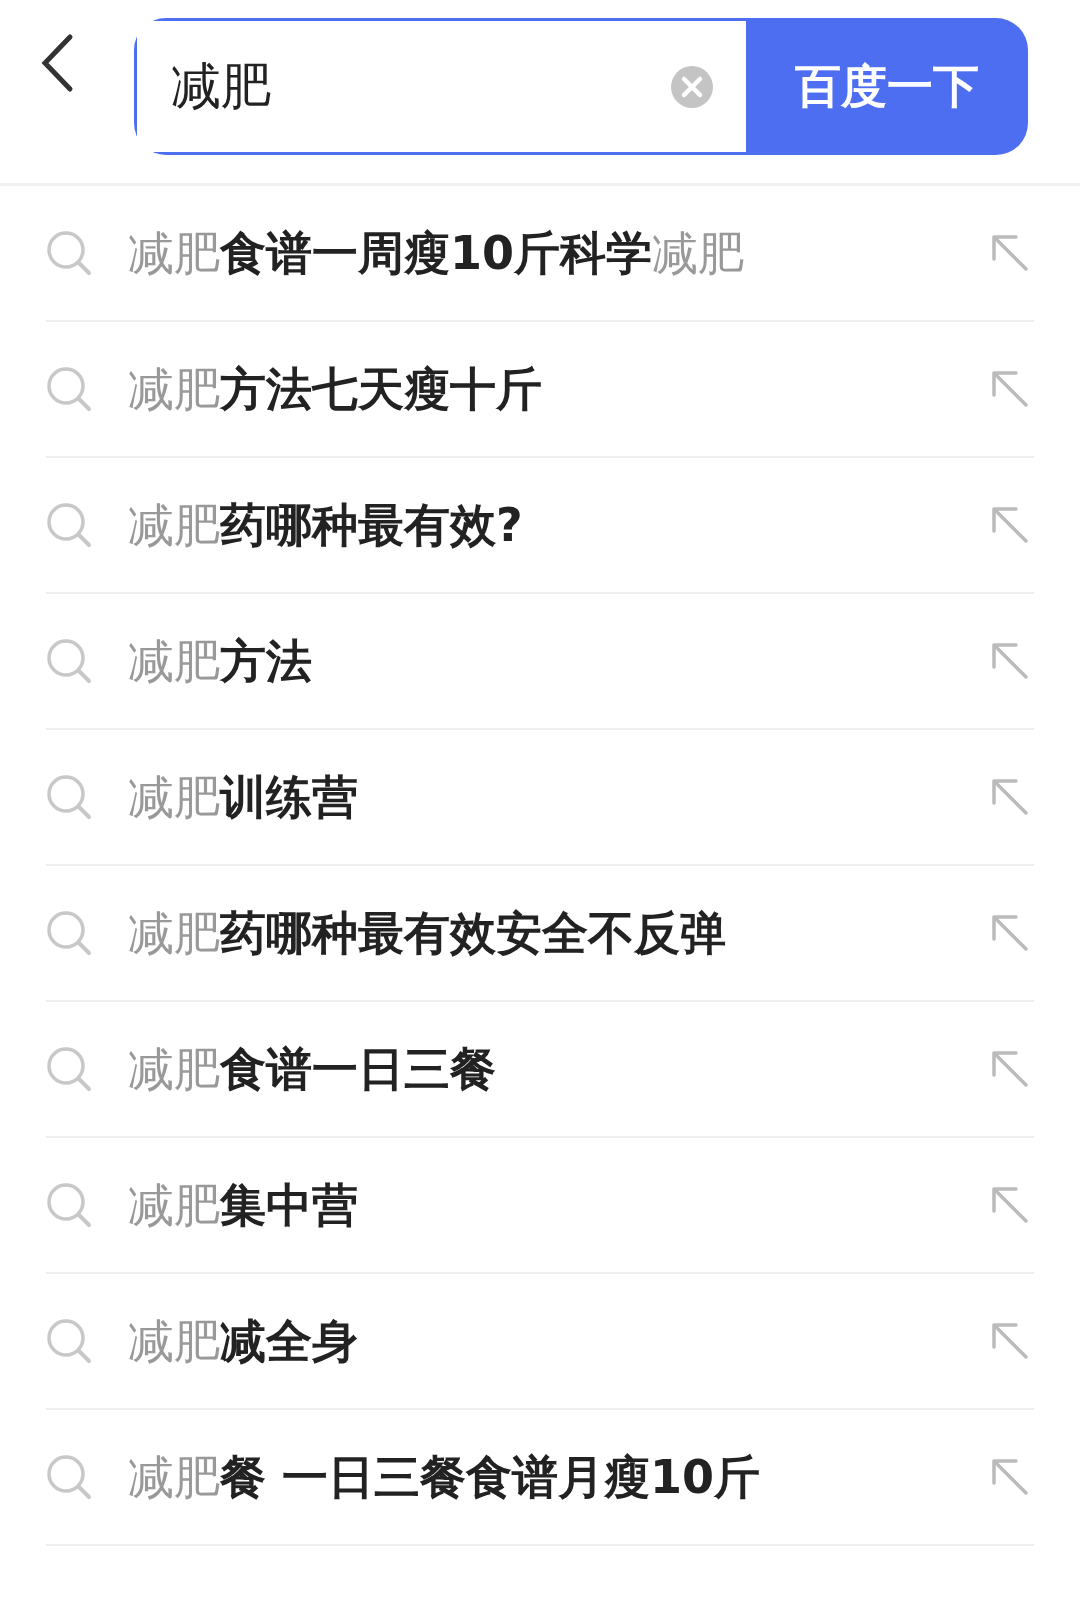  What do you see at coordinates (540, 798) in the screenshot?
I see `suggestion-item: 减肥训练营` at bounding box center [540, 798].